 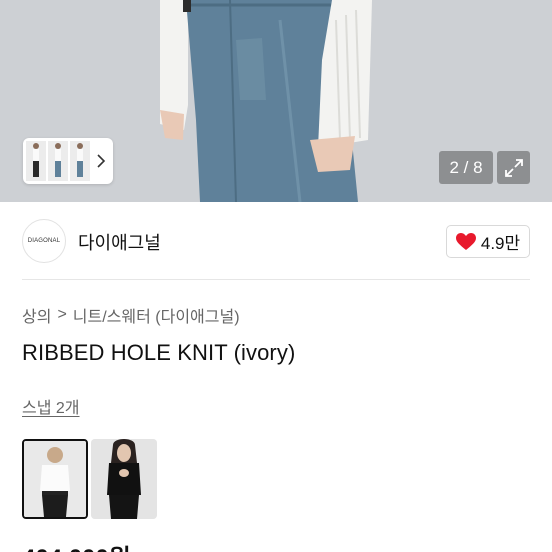 I want to click on product-title: RIBBED HOLE KNIT (ivory), so click(x=159, y=352).